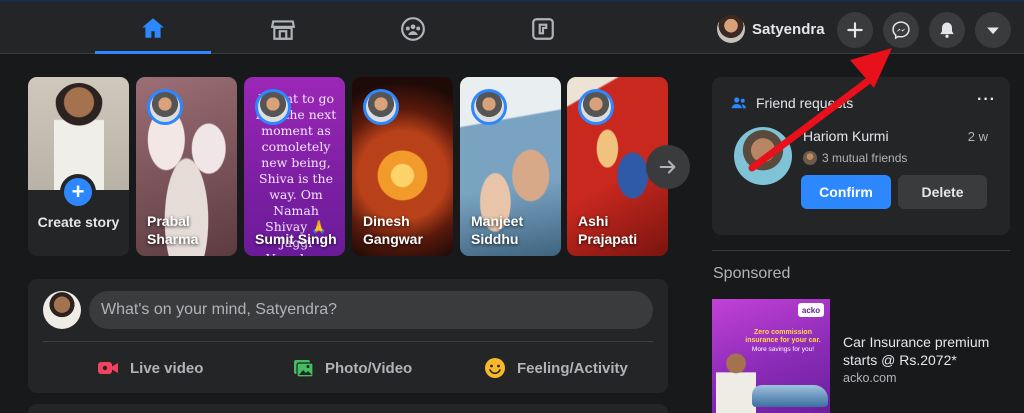 This screenshot has height=413, width=1024. I want to click on requester-name: Hariom Kurmi, so click(846, 136).